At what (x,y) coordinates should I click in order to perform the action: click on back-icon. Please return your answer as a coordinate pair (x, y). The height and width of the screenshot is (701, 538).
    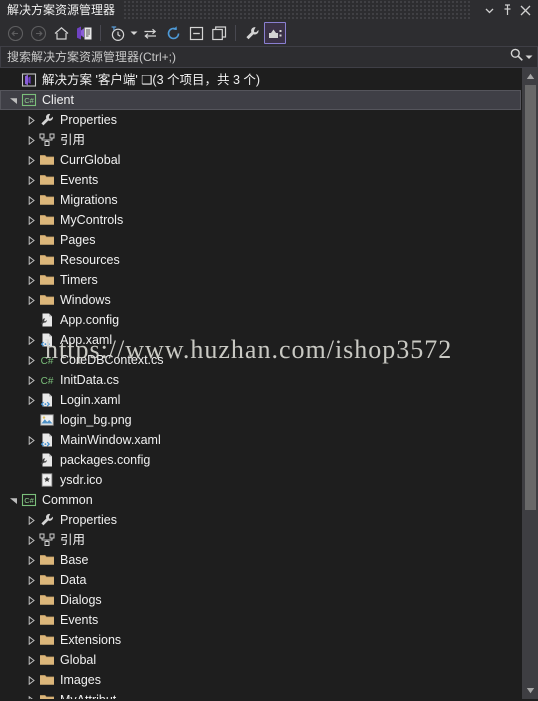
    Looking at the image, I should click on (15, 33).